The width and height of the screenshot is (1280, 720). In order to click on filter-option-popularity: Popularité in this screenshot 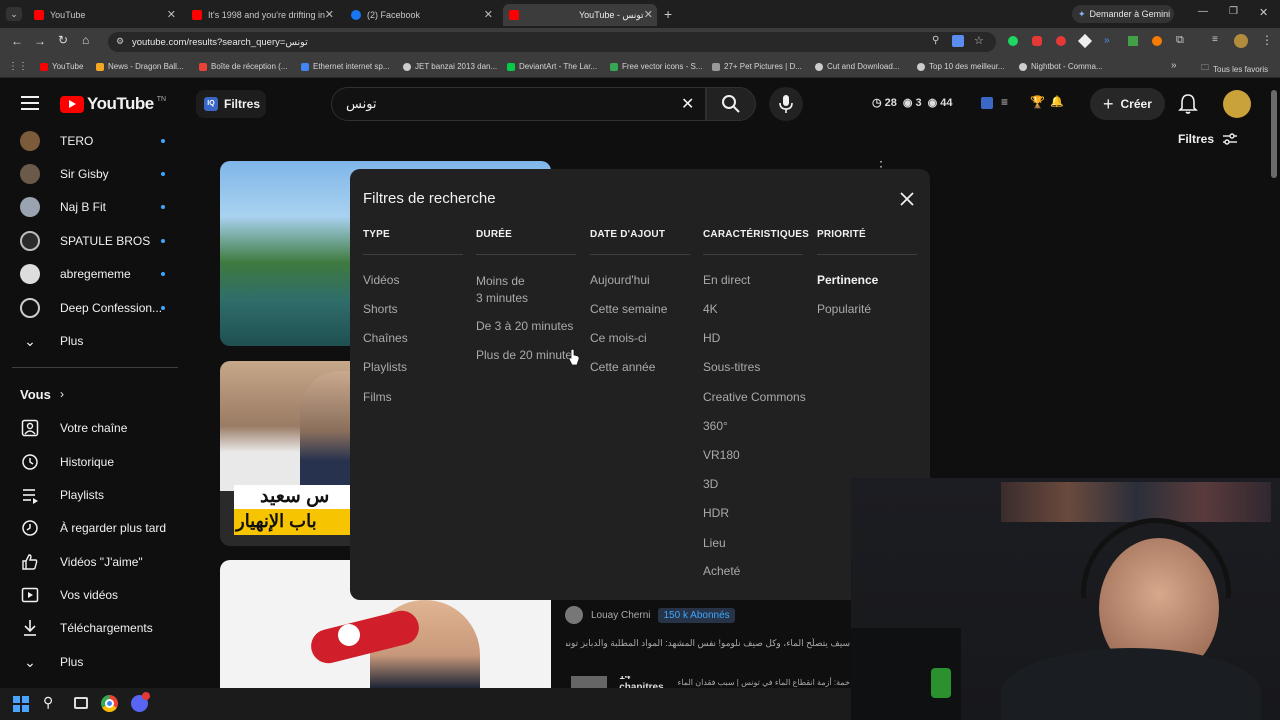, I will do `click(844, 309)`.